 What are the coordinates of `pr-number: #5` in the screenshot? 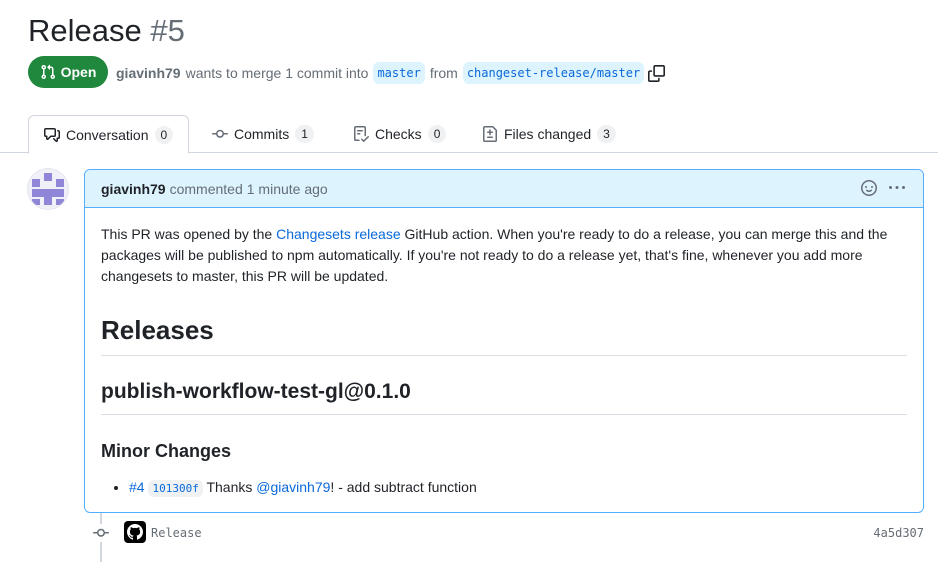 It's located at (167, 30).